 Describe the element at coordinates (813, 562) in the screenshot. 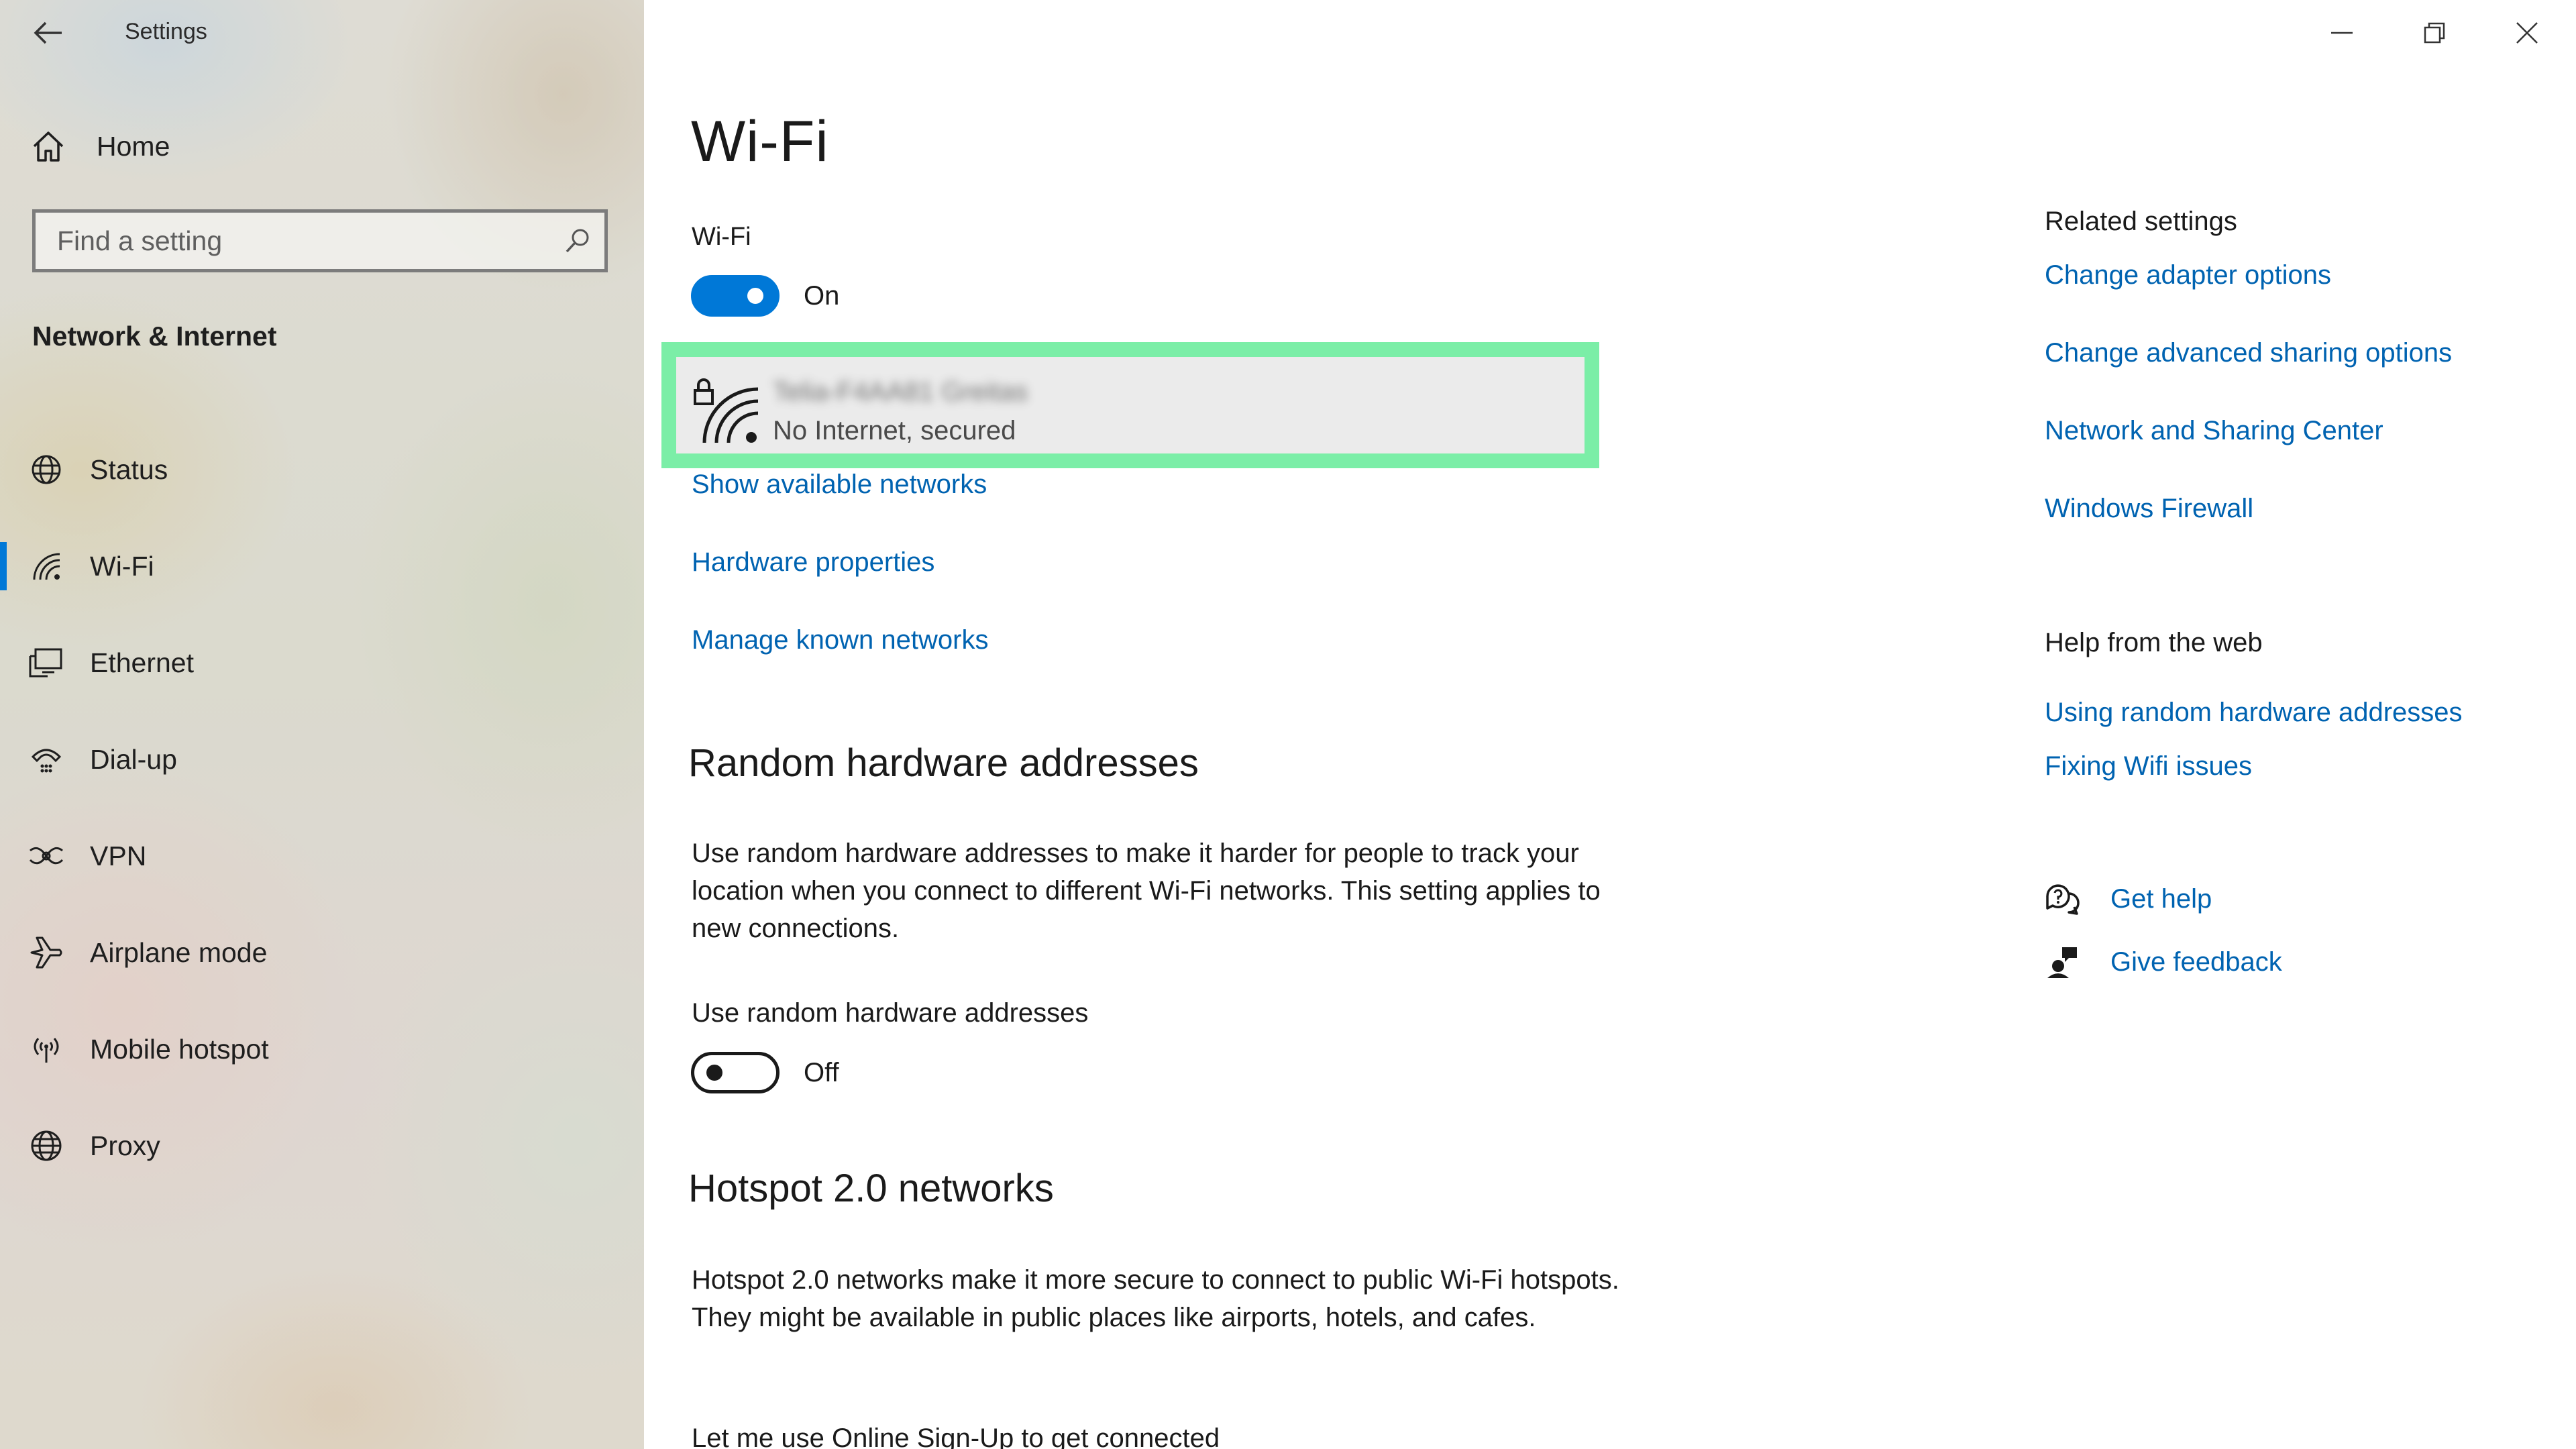

I see `hardware-properties-link: Hardware properties` at that location.